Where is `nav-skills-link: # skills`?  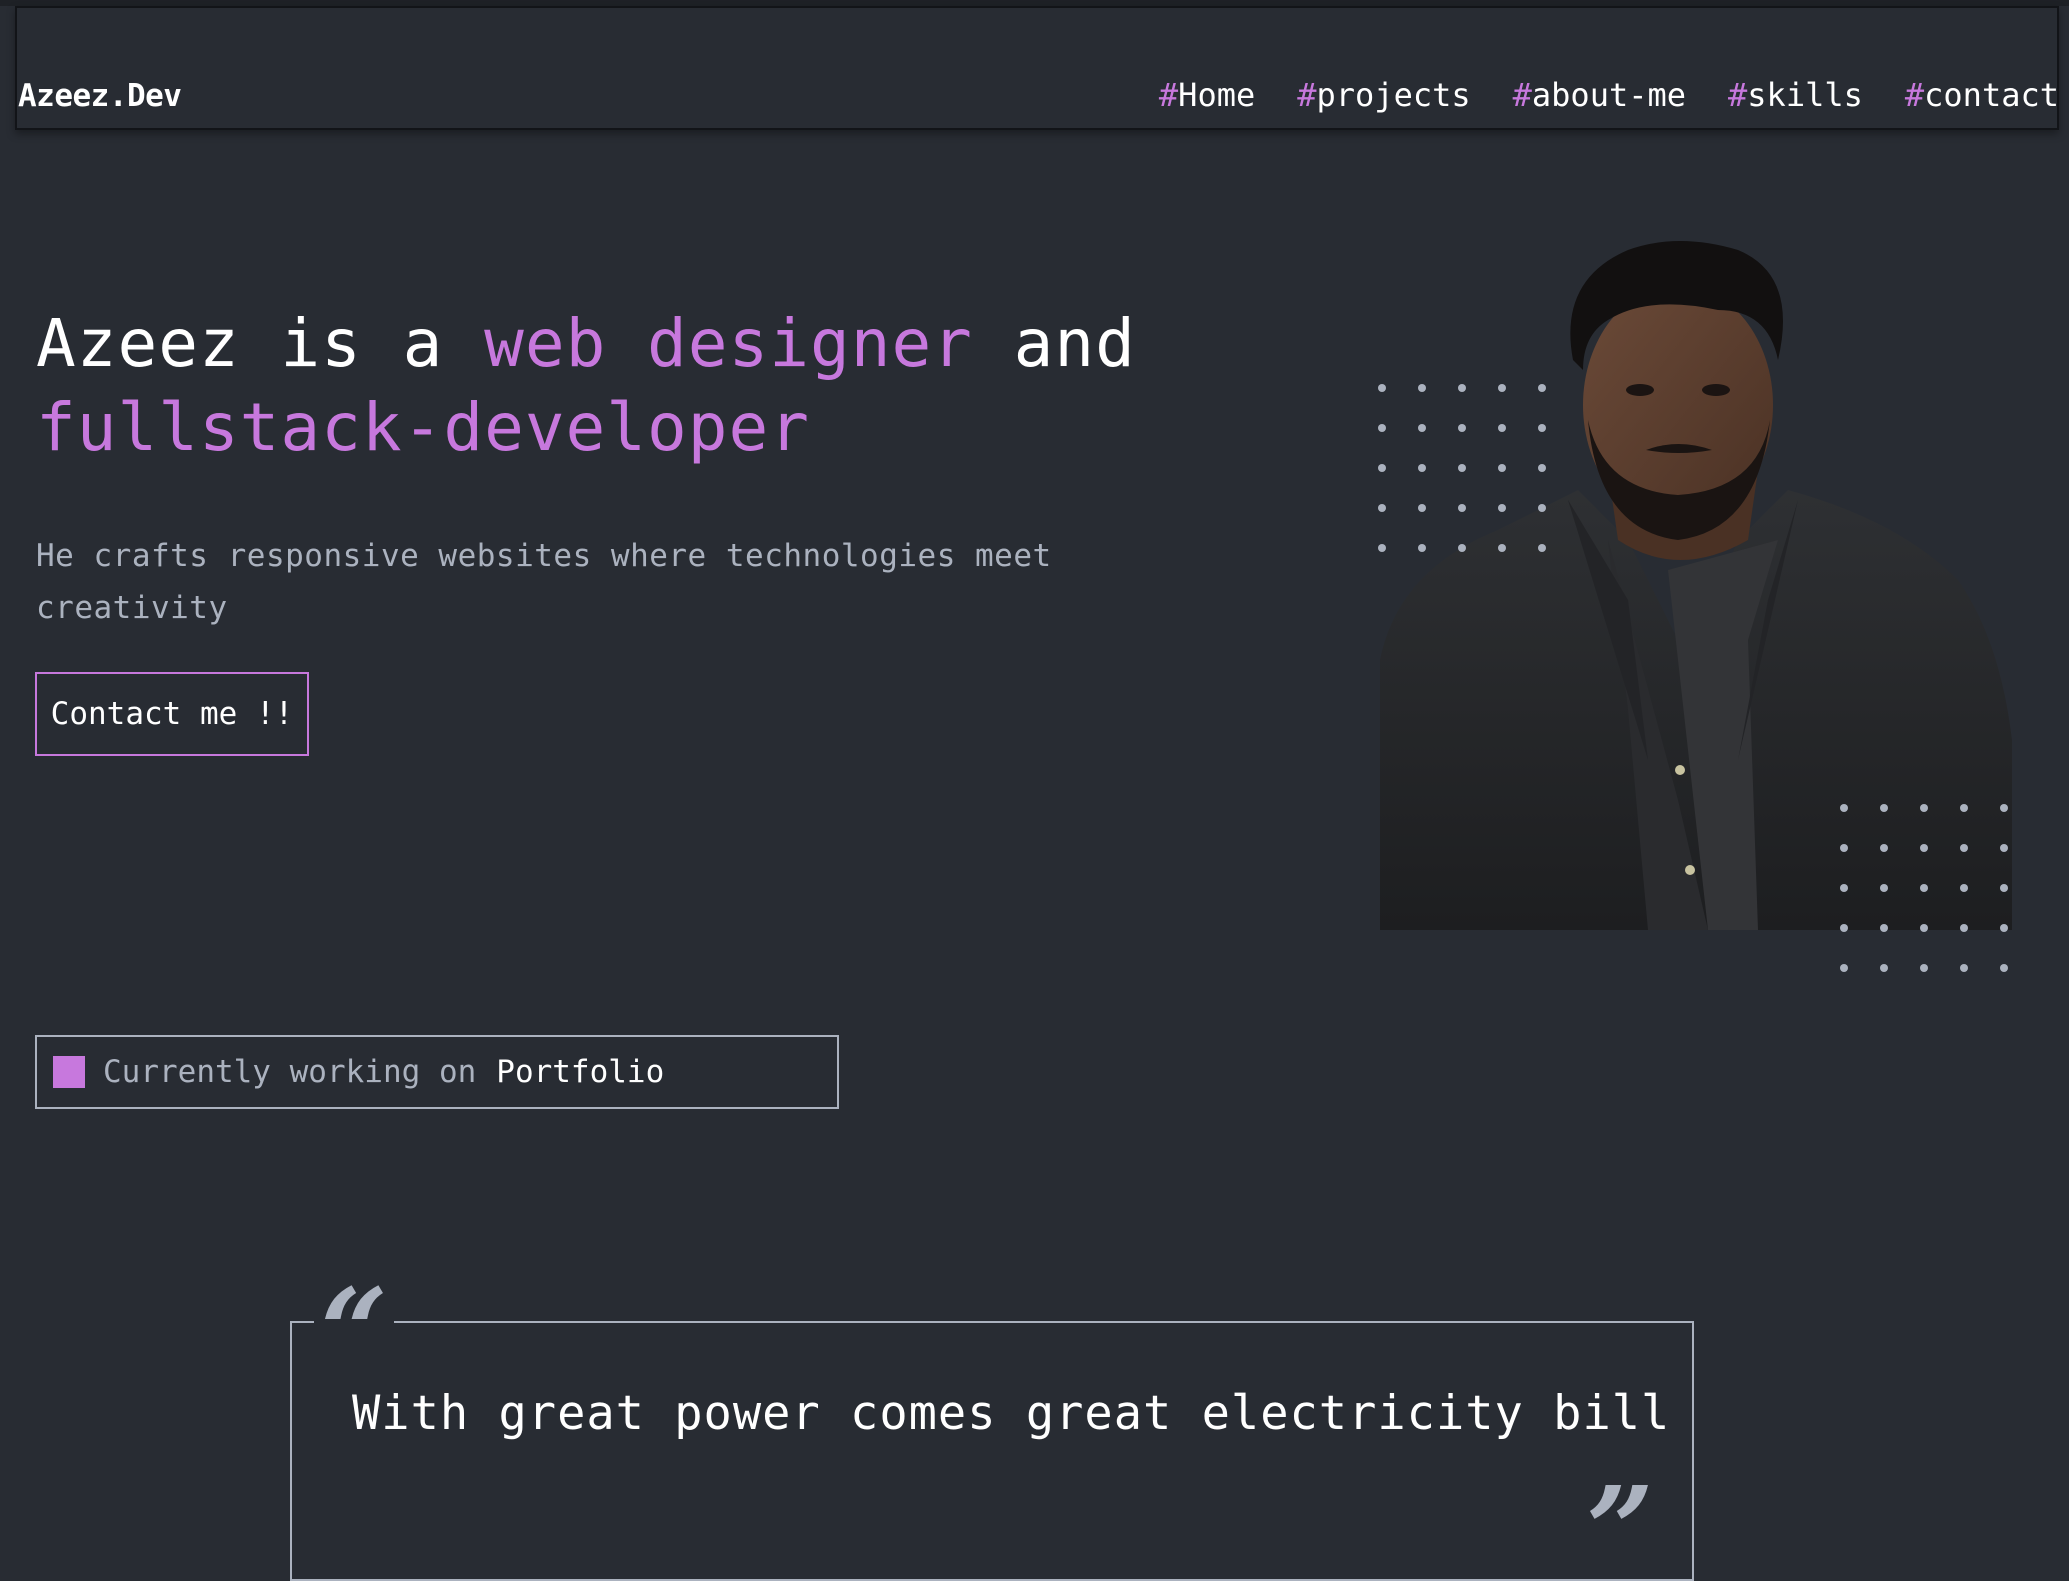
nav-skills-link: # skills is located at coordinates (1795, 95).